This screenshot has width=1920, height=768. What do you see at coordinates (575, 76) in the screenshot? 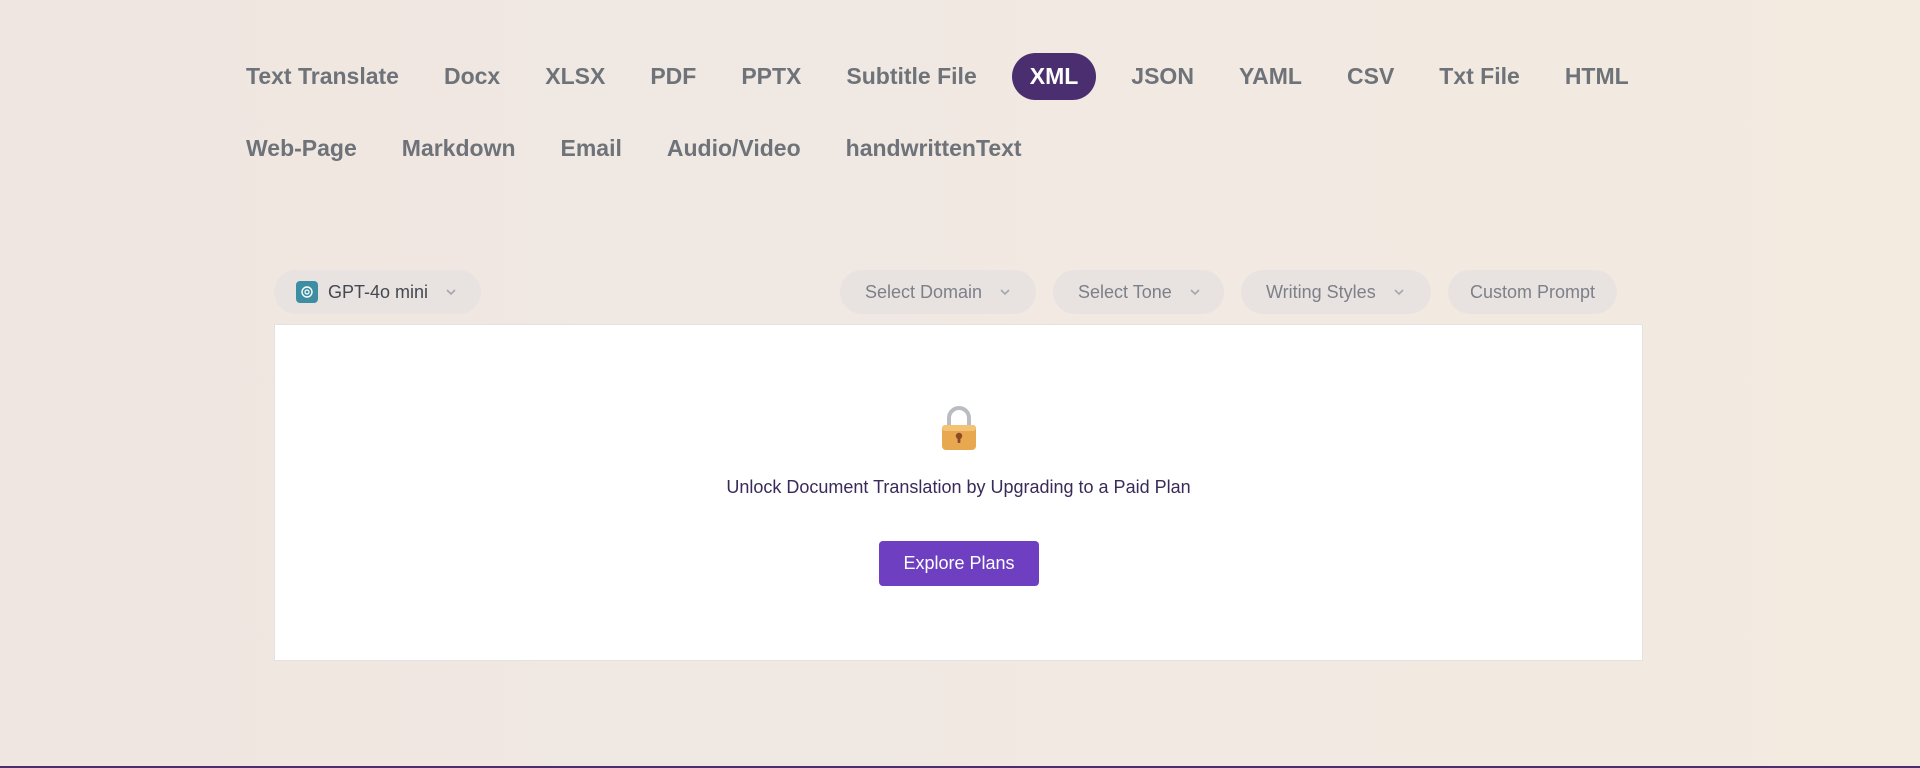
I see `tab-xlsx: XLSX` at bounding box center [575, 76].